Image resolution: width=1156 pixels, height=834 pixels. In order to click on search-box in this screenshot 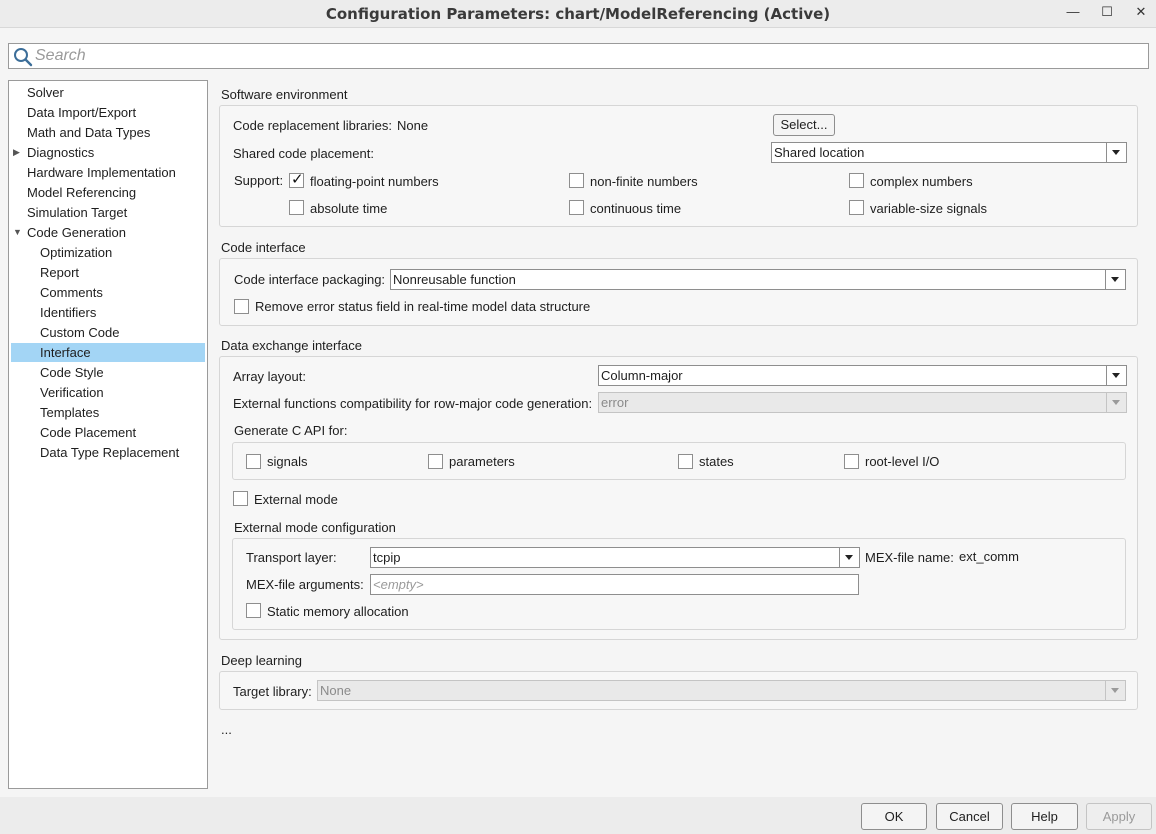, I will do `click(578, 56)`.